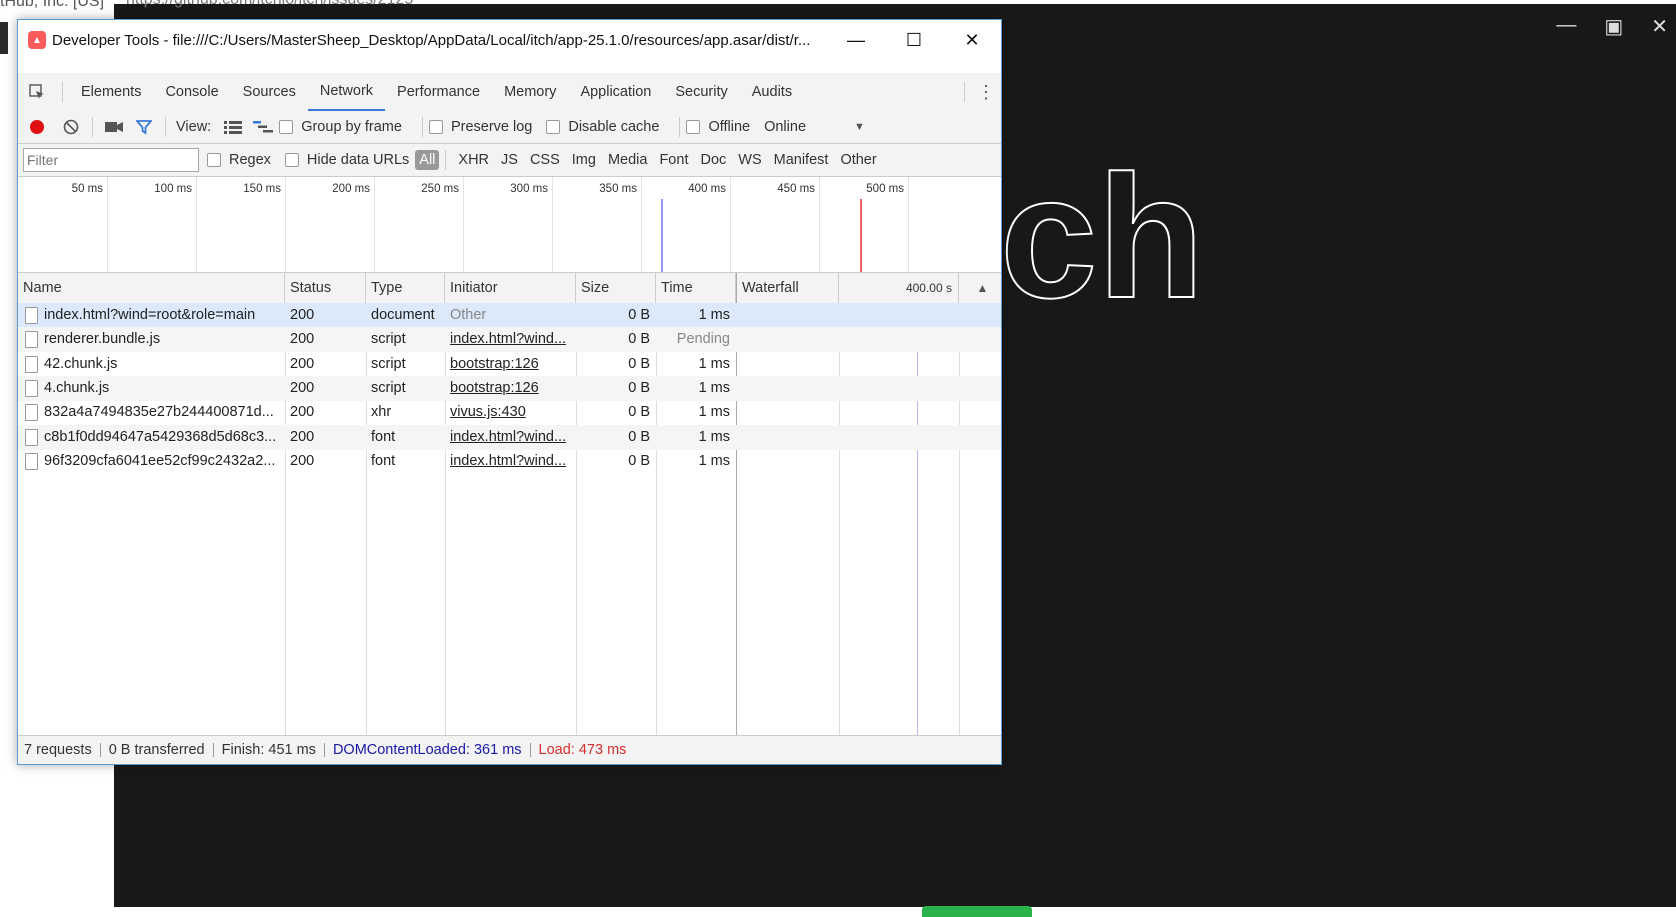 This screenshot has height=917, width=1676. I want to click on hide-data-urls-checkbox, so click(291, 160).